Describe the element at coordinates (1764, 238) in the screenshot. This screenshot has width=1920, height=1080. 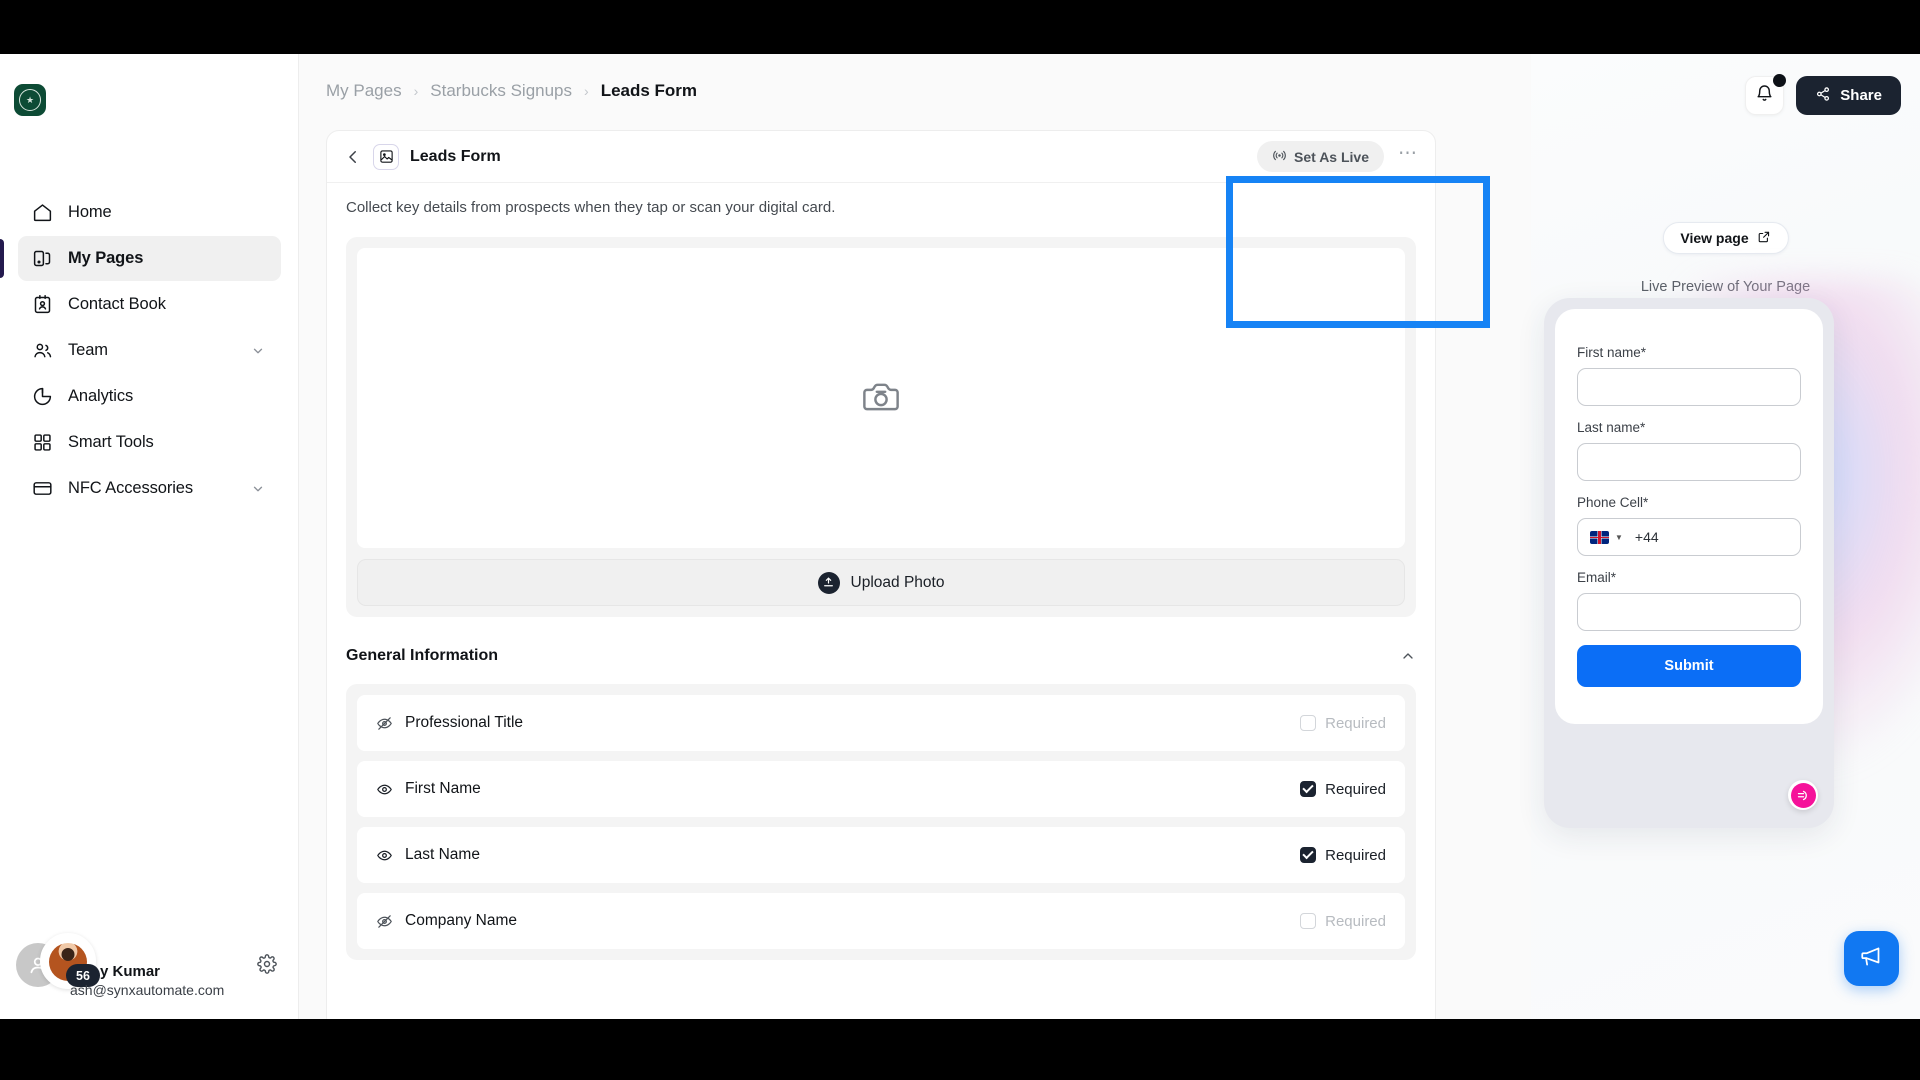
I see `external-link-icon` at that location.